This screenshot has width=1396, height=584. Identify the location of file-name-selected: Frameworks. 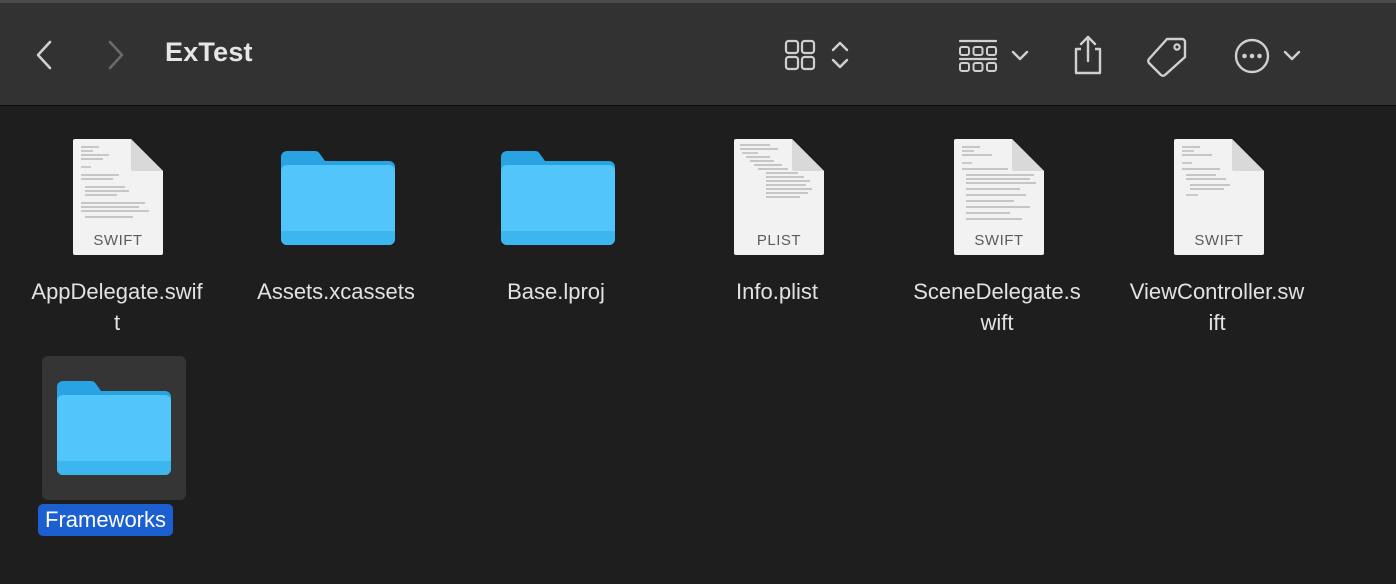
(106, 520).